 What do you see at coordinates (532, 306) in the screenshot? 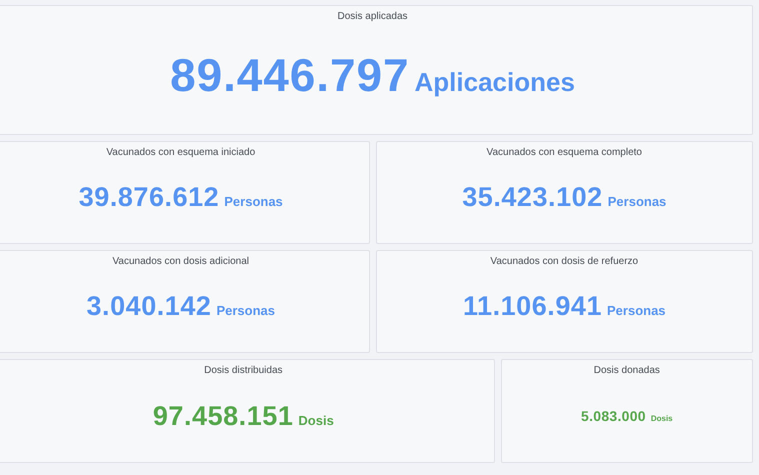
I see `stat-value: 11.106.941` at bounding box center [532, 306].